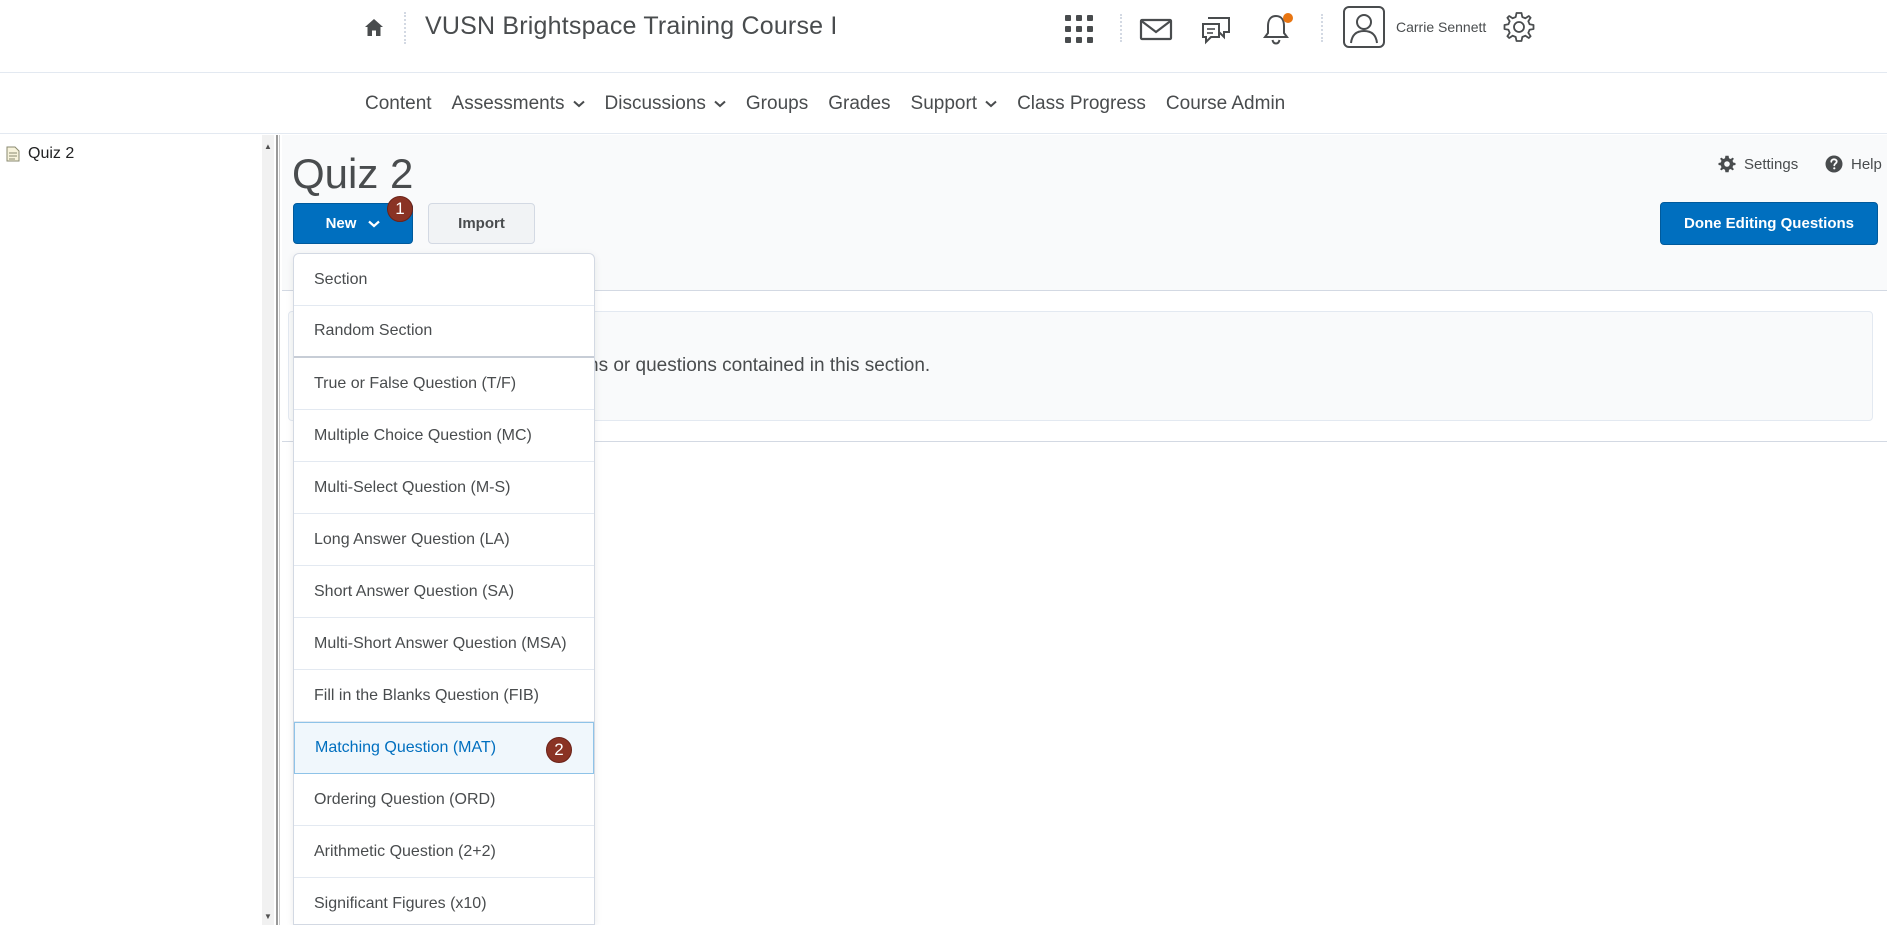 The height and width of the screenshot is (925, 1887). Describe the element at coordinates (444, 800) in the screenshot. I see `menu-item-ordering: Ordering Question (ORD)` at that location.